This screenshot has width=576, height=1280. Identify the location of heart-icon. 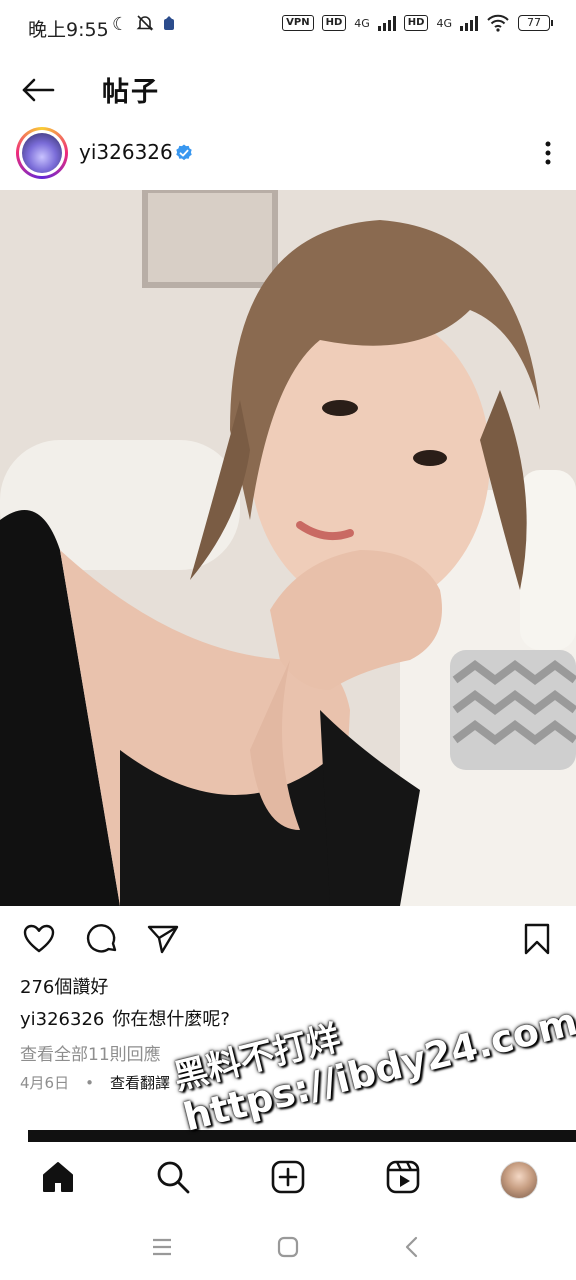
(39, 939).